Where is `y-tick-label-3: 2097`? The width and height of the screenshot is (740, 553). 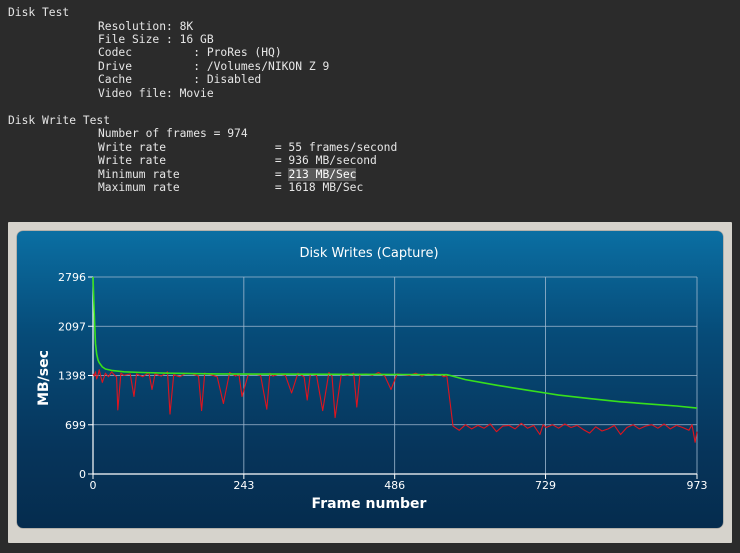 y-tick-label-3: 2097 is located at coordinates (72, 326).